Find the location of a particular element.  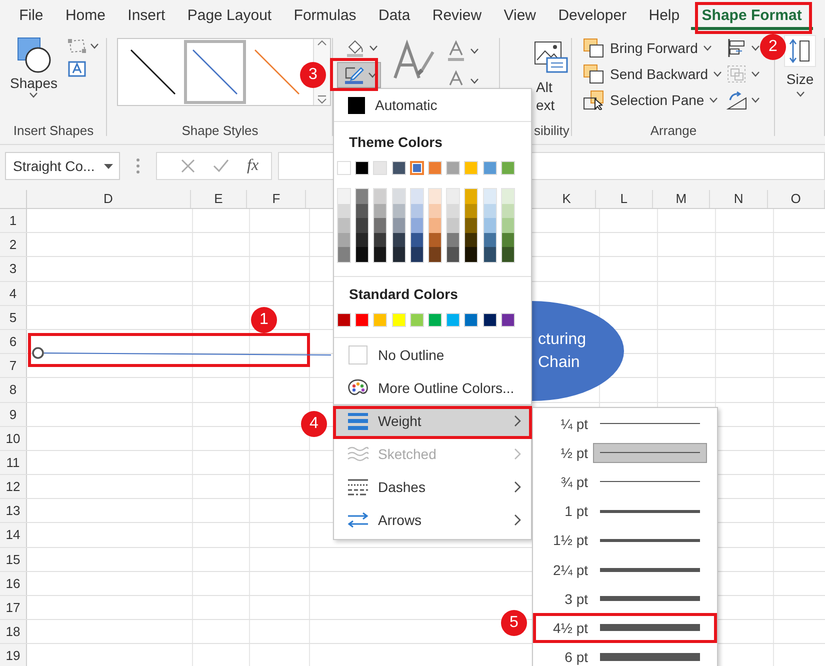

dashes-menu-item: Dashes is located at coordinates (432, 486).